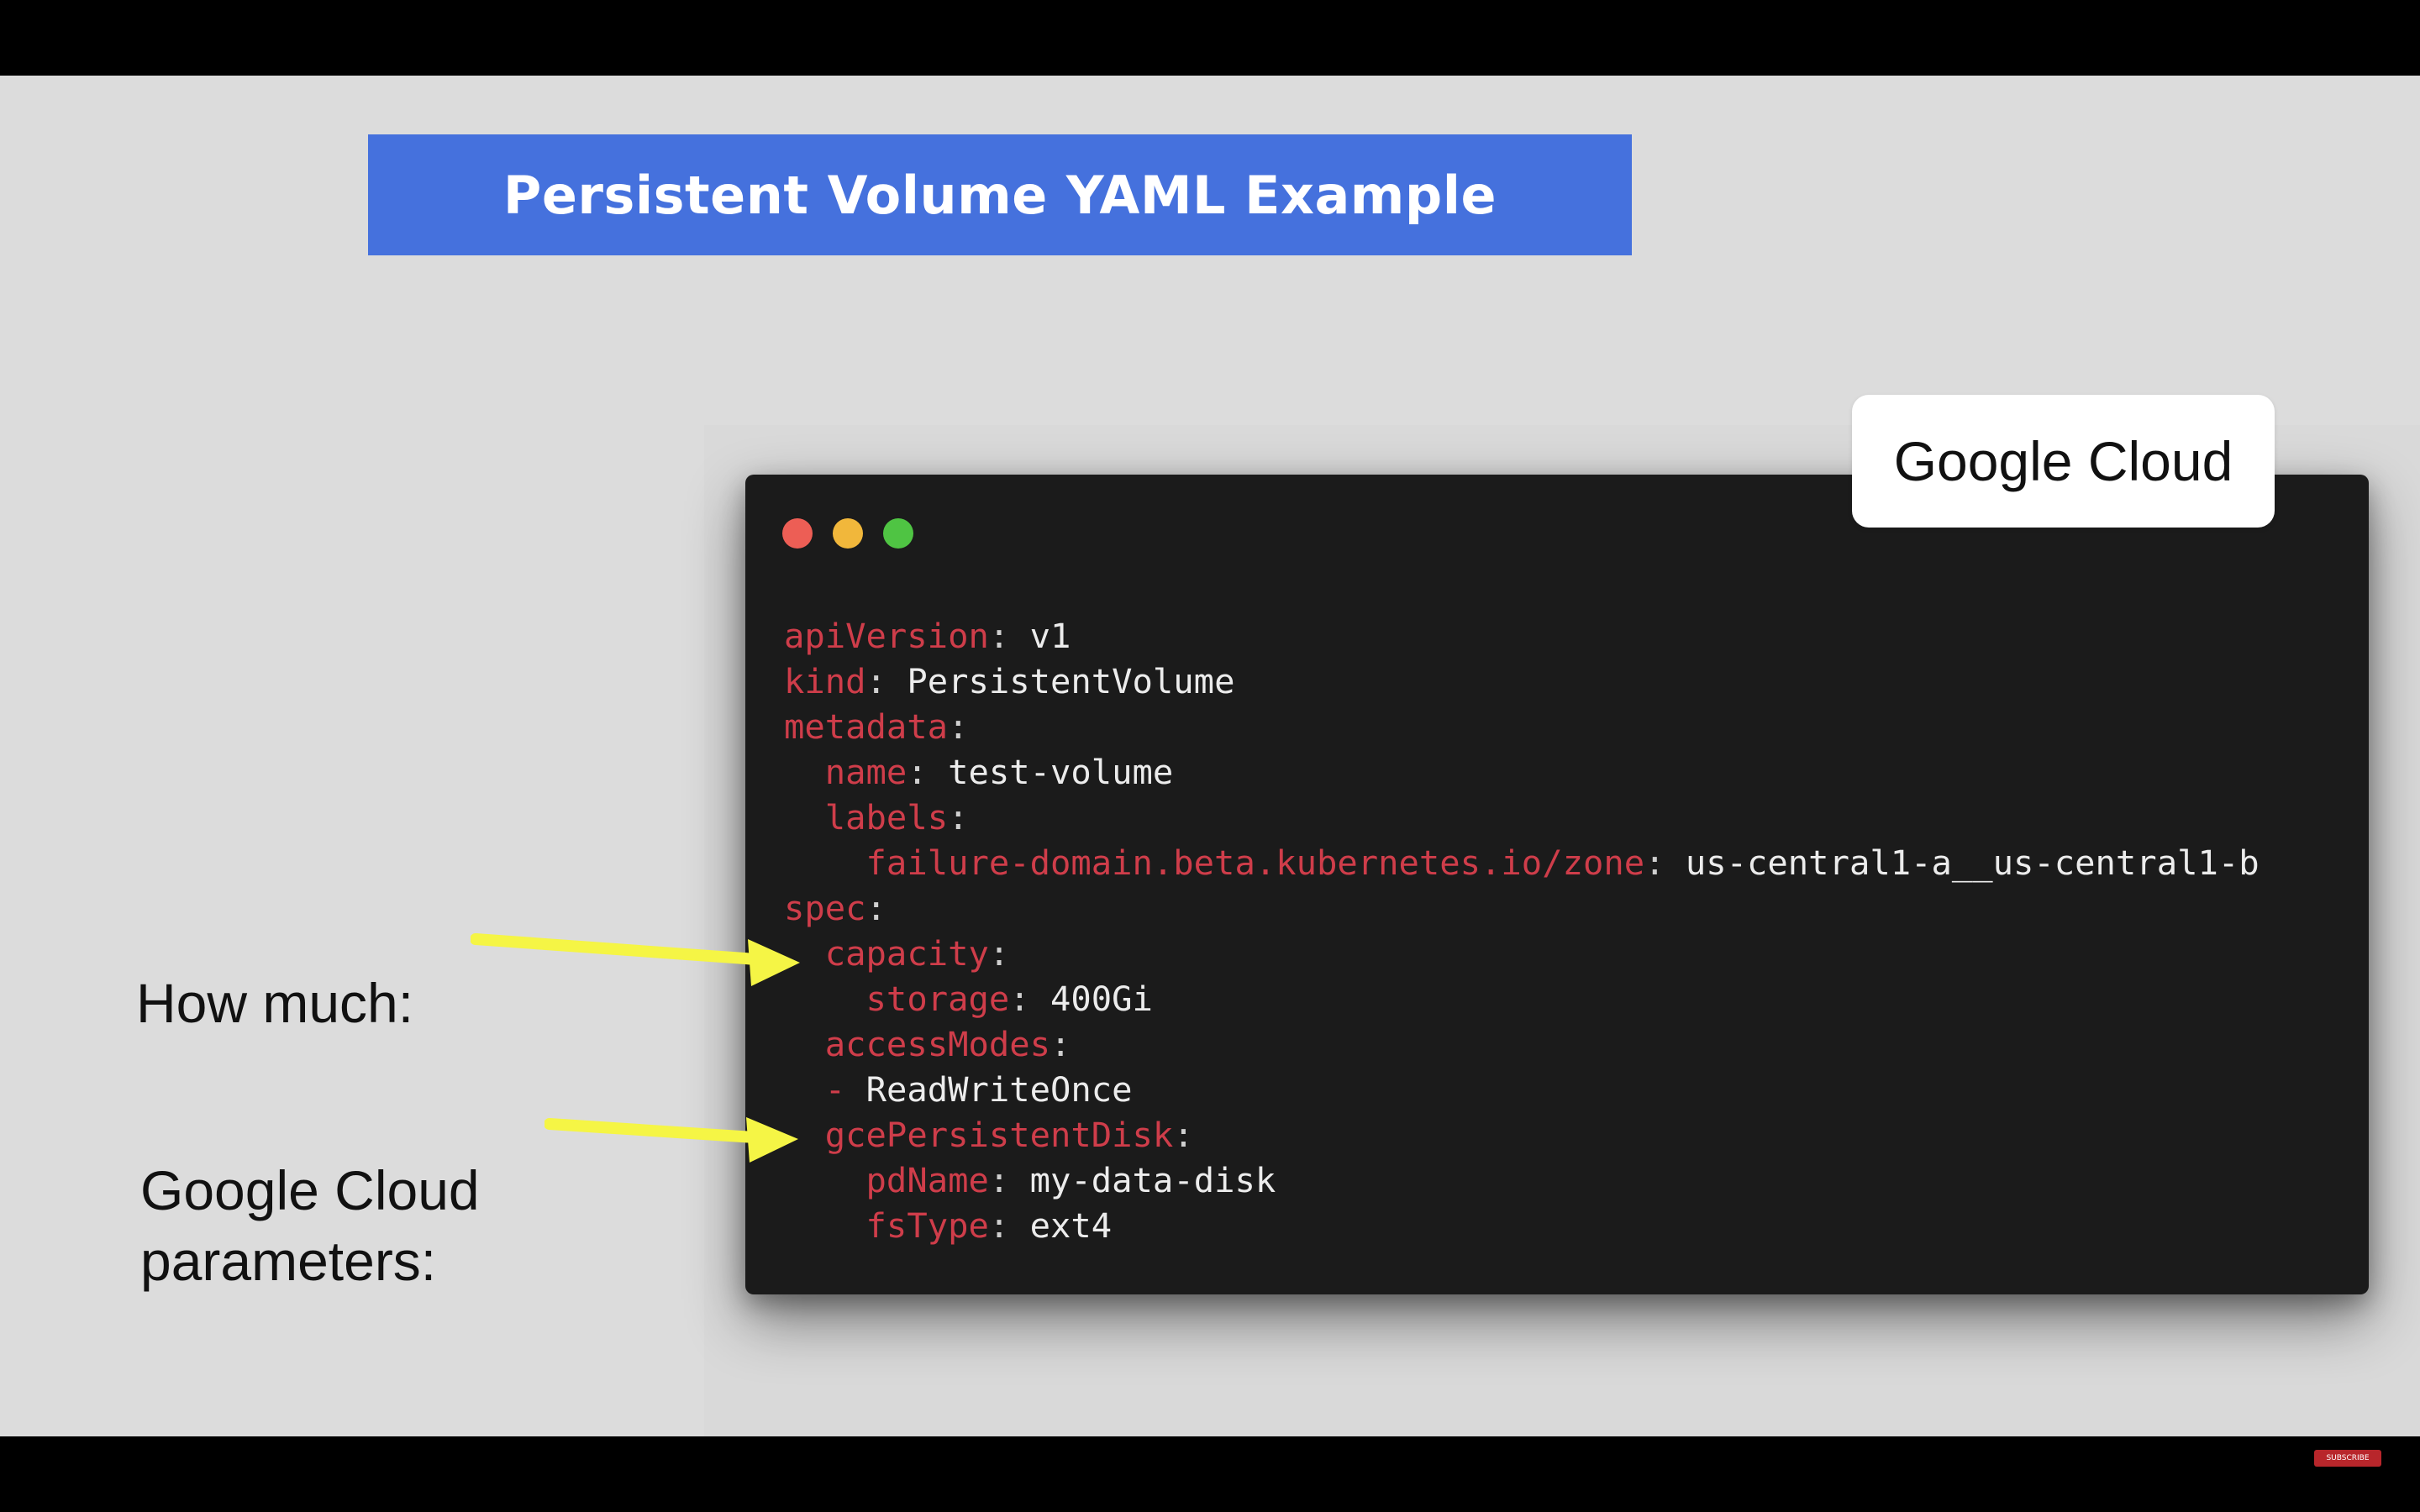 Image resolution: width=2420 pixels, height=1512 pixels. What do you see at coordinates (1522, 726) in the screenshot?
I see `code-line: metadata:` at bounding box center [1522, 726].